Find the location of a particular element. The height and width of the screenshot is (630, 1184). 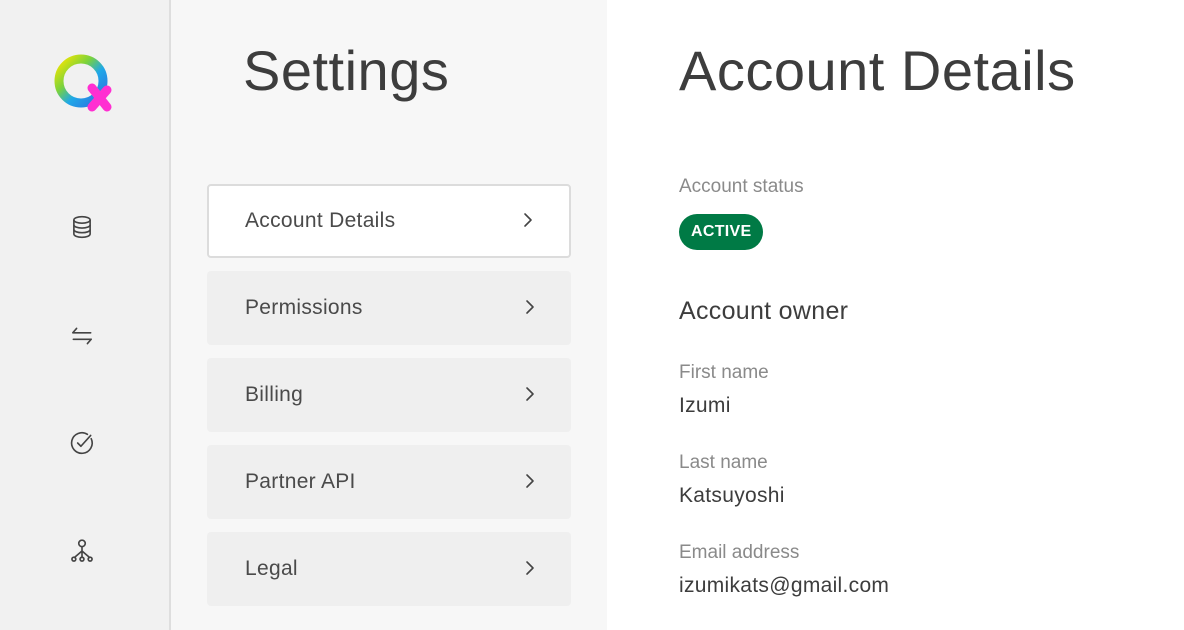

email-value: izumikats@gmail.com is located at coordinates (784, 585).